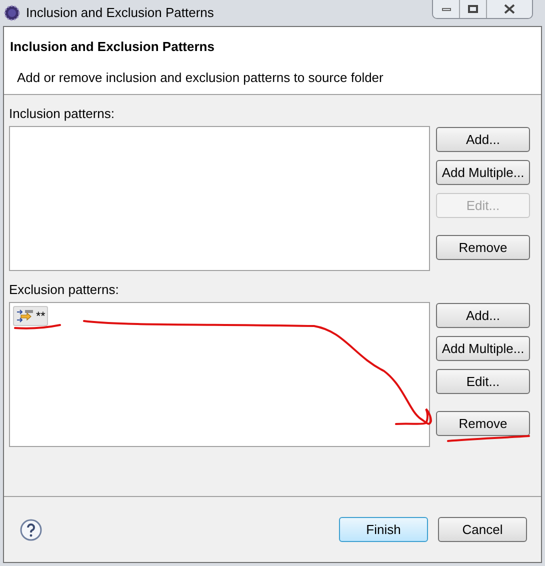 The width and height of the screenshot is (545, 566). What do you see at coordinates (62, 114) in the screenshot?
I see `section-label: Inclusion patterns:` at bounding box center [62, 114].